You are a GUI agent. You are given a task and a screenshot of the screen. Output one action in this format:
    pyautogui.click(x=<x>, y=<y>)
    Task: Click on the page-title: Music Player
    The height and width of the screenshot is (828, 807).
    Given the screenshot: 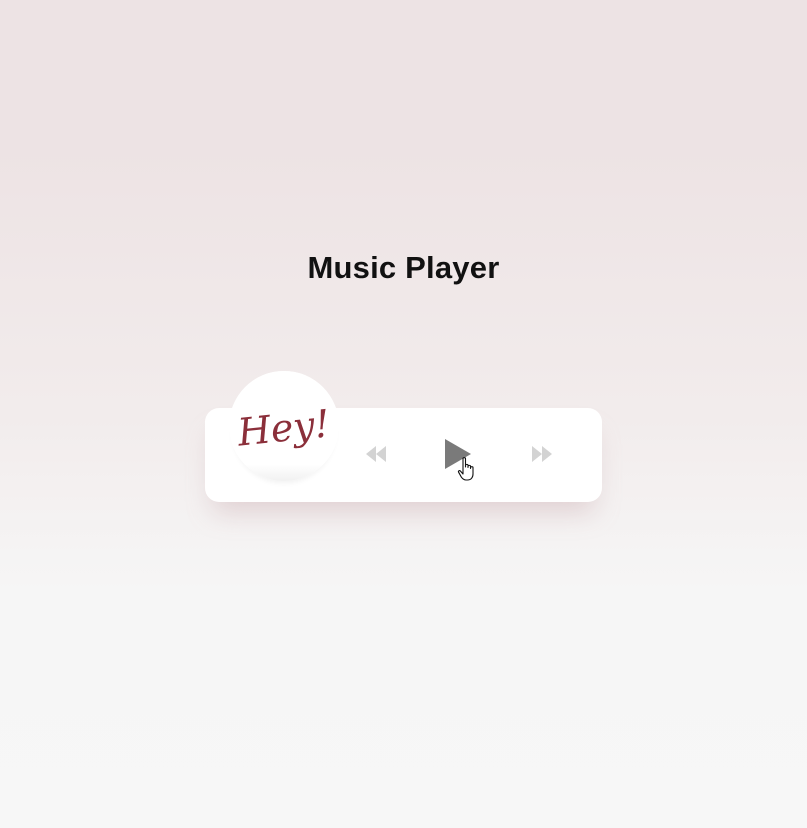 What is the action you would take?
    pyautogui.click(x=403, y=267)
    